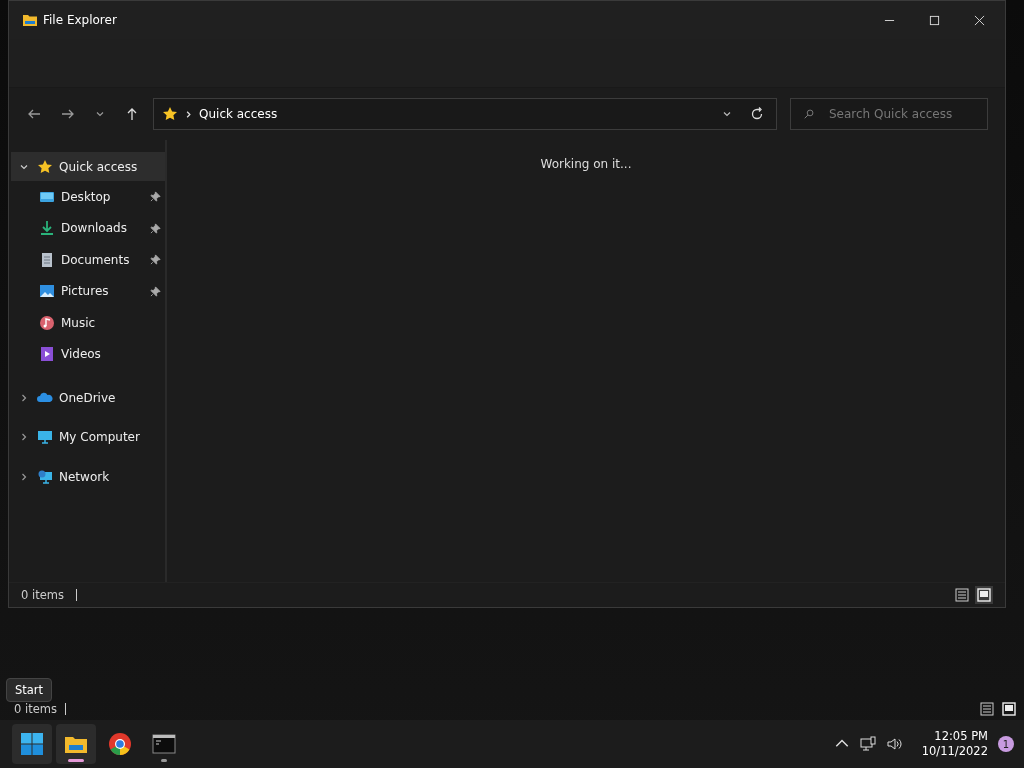  What do you see at coordinates (934, 20) in the screenshot?
I see `maximize-icon` at bounding box center [934, 20].